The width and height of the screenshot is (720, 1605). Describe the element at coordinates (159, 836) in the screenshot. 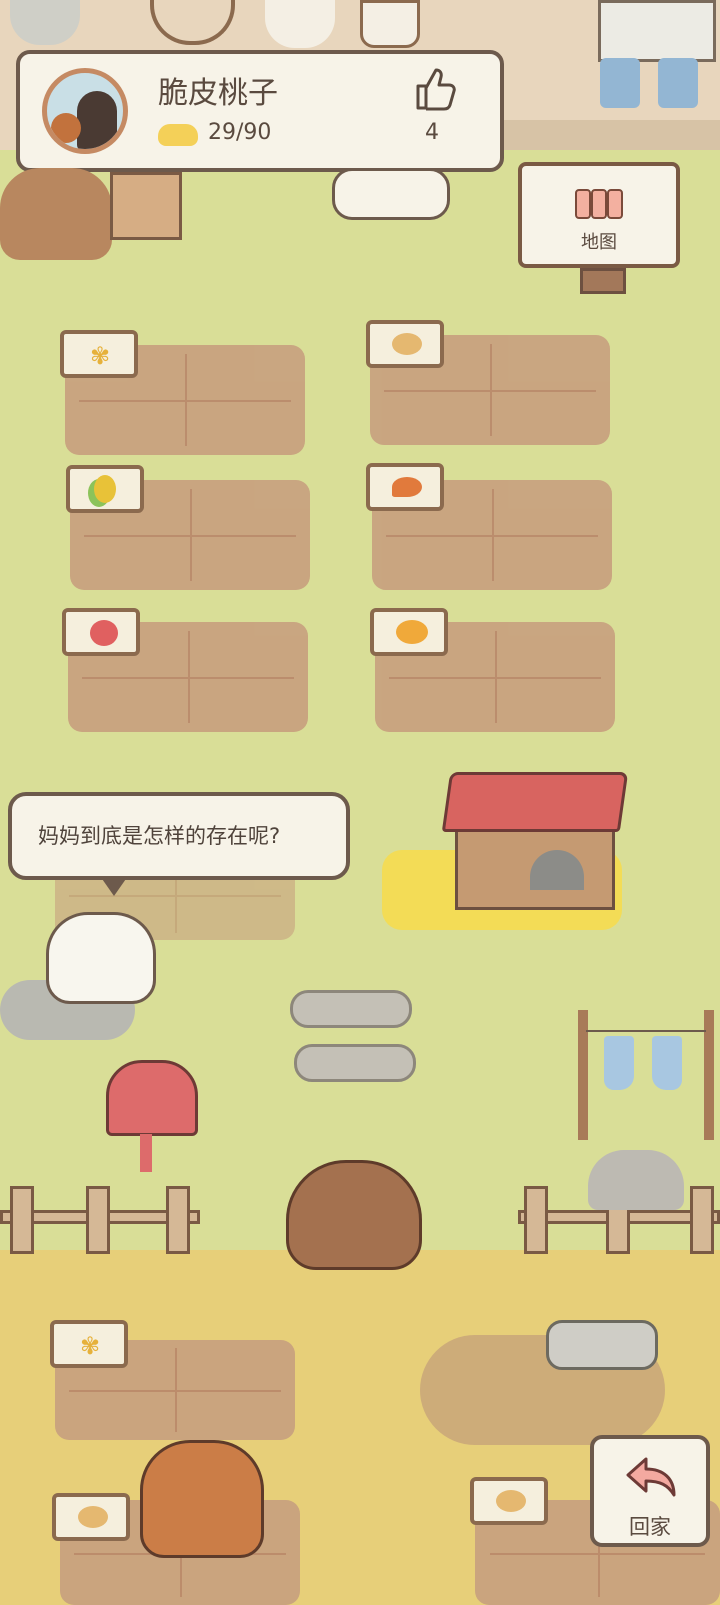

I see `dialogue-text: 妈妈到底是怎样的存在呢?` at that location.